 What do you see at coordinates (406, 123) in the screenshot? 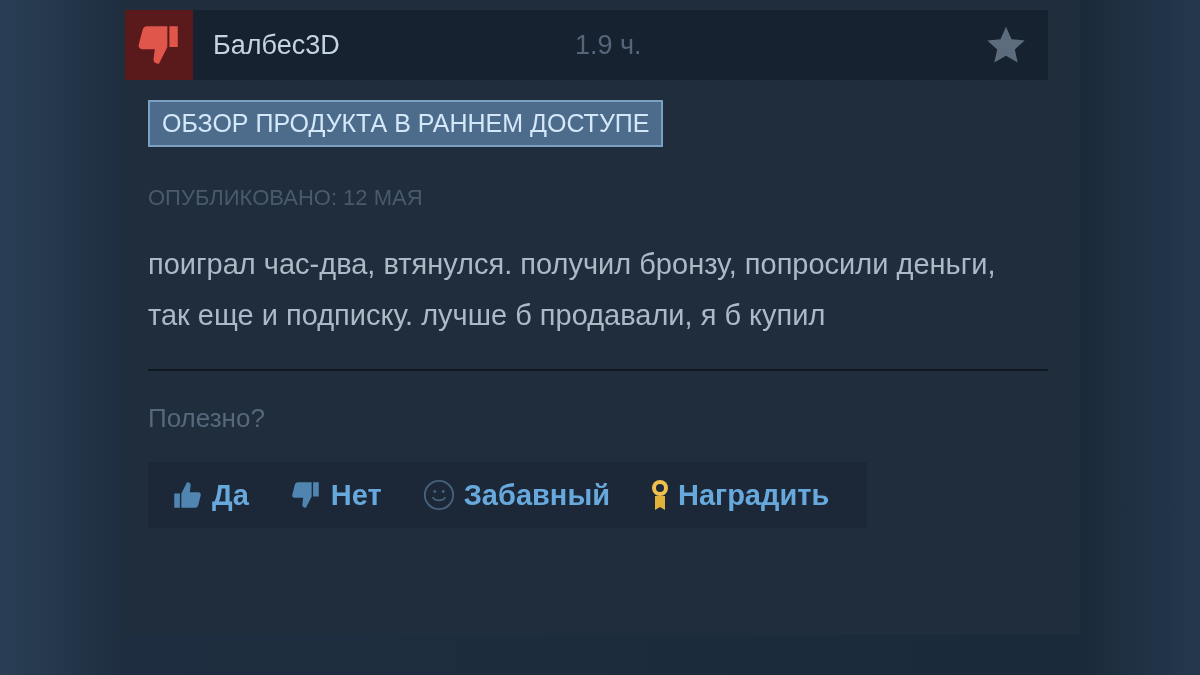
I see `early-access-badge: ОБЗОР ПРОДУКТА В РАННЕМ ДОСТУПЕ` at bounding box center [406, 123].